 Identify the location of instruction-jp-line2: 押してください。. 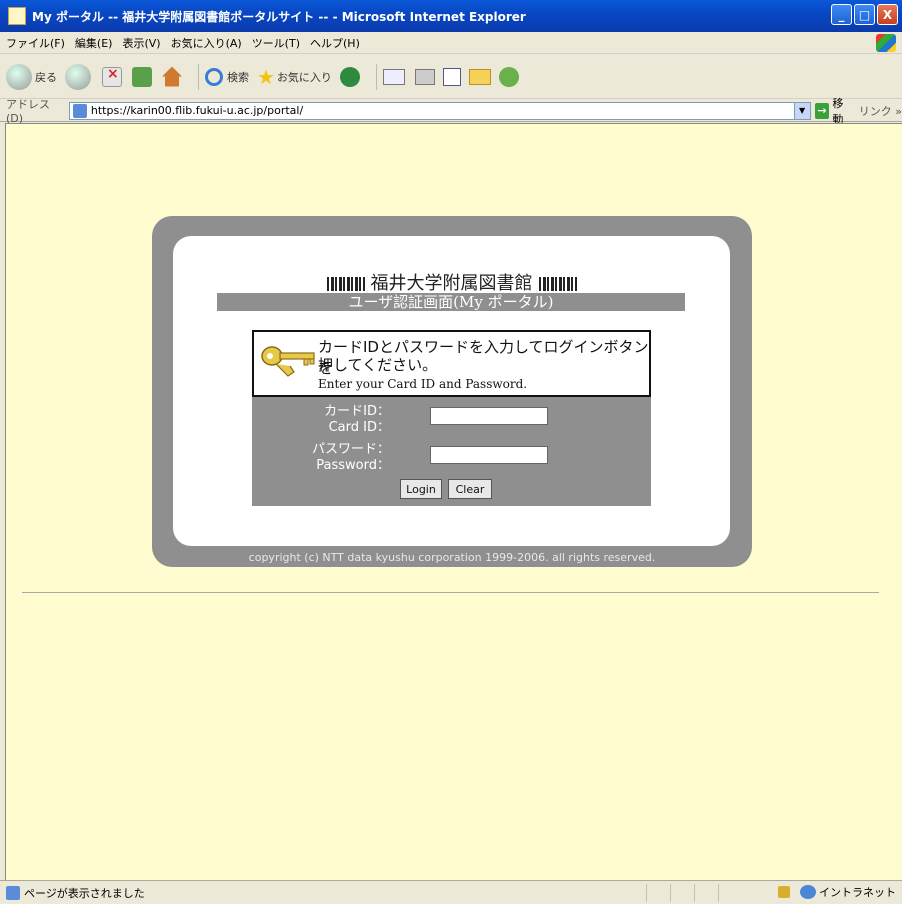
(378, 365).